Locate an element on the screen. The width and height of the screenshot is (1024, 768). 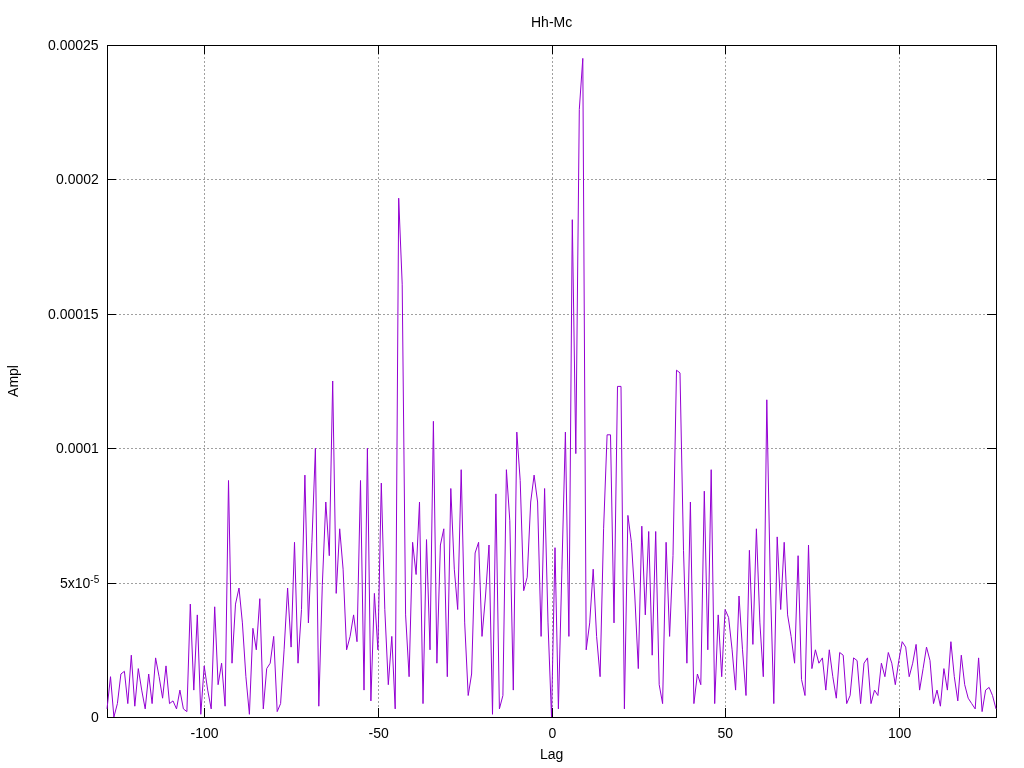
chart-title: Hh-Mc is located at coordinates (552, 22).